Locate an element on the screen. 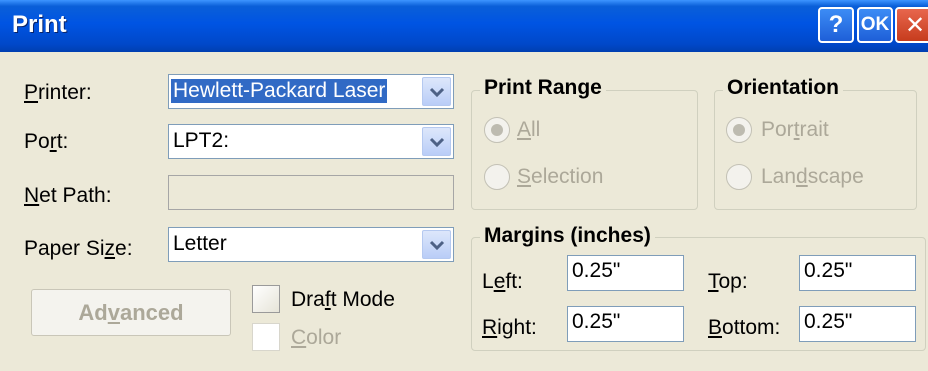  printer-dropdown-button is located at coordinates (436, 91).